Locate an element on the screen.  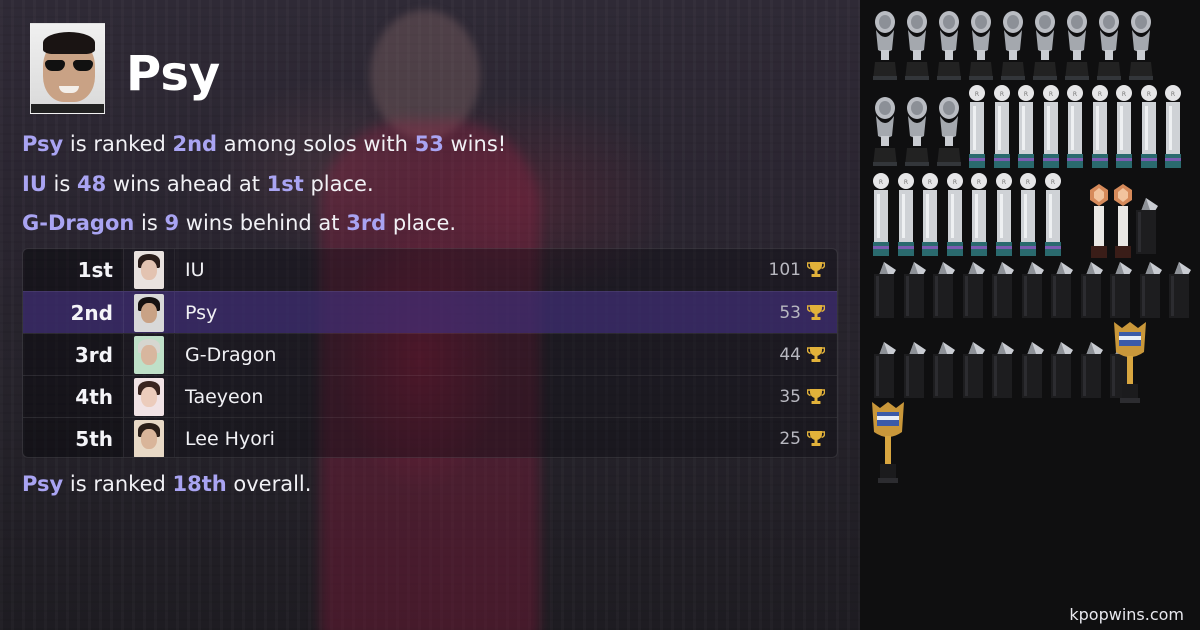
rank-label: 1st is located at coordinates (73, 270).